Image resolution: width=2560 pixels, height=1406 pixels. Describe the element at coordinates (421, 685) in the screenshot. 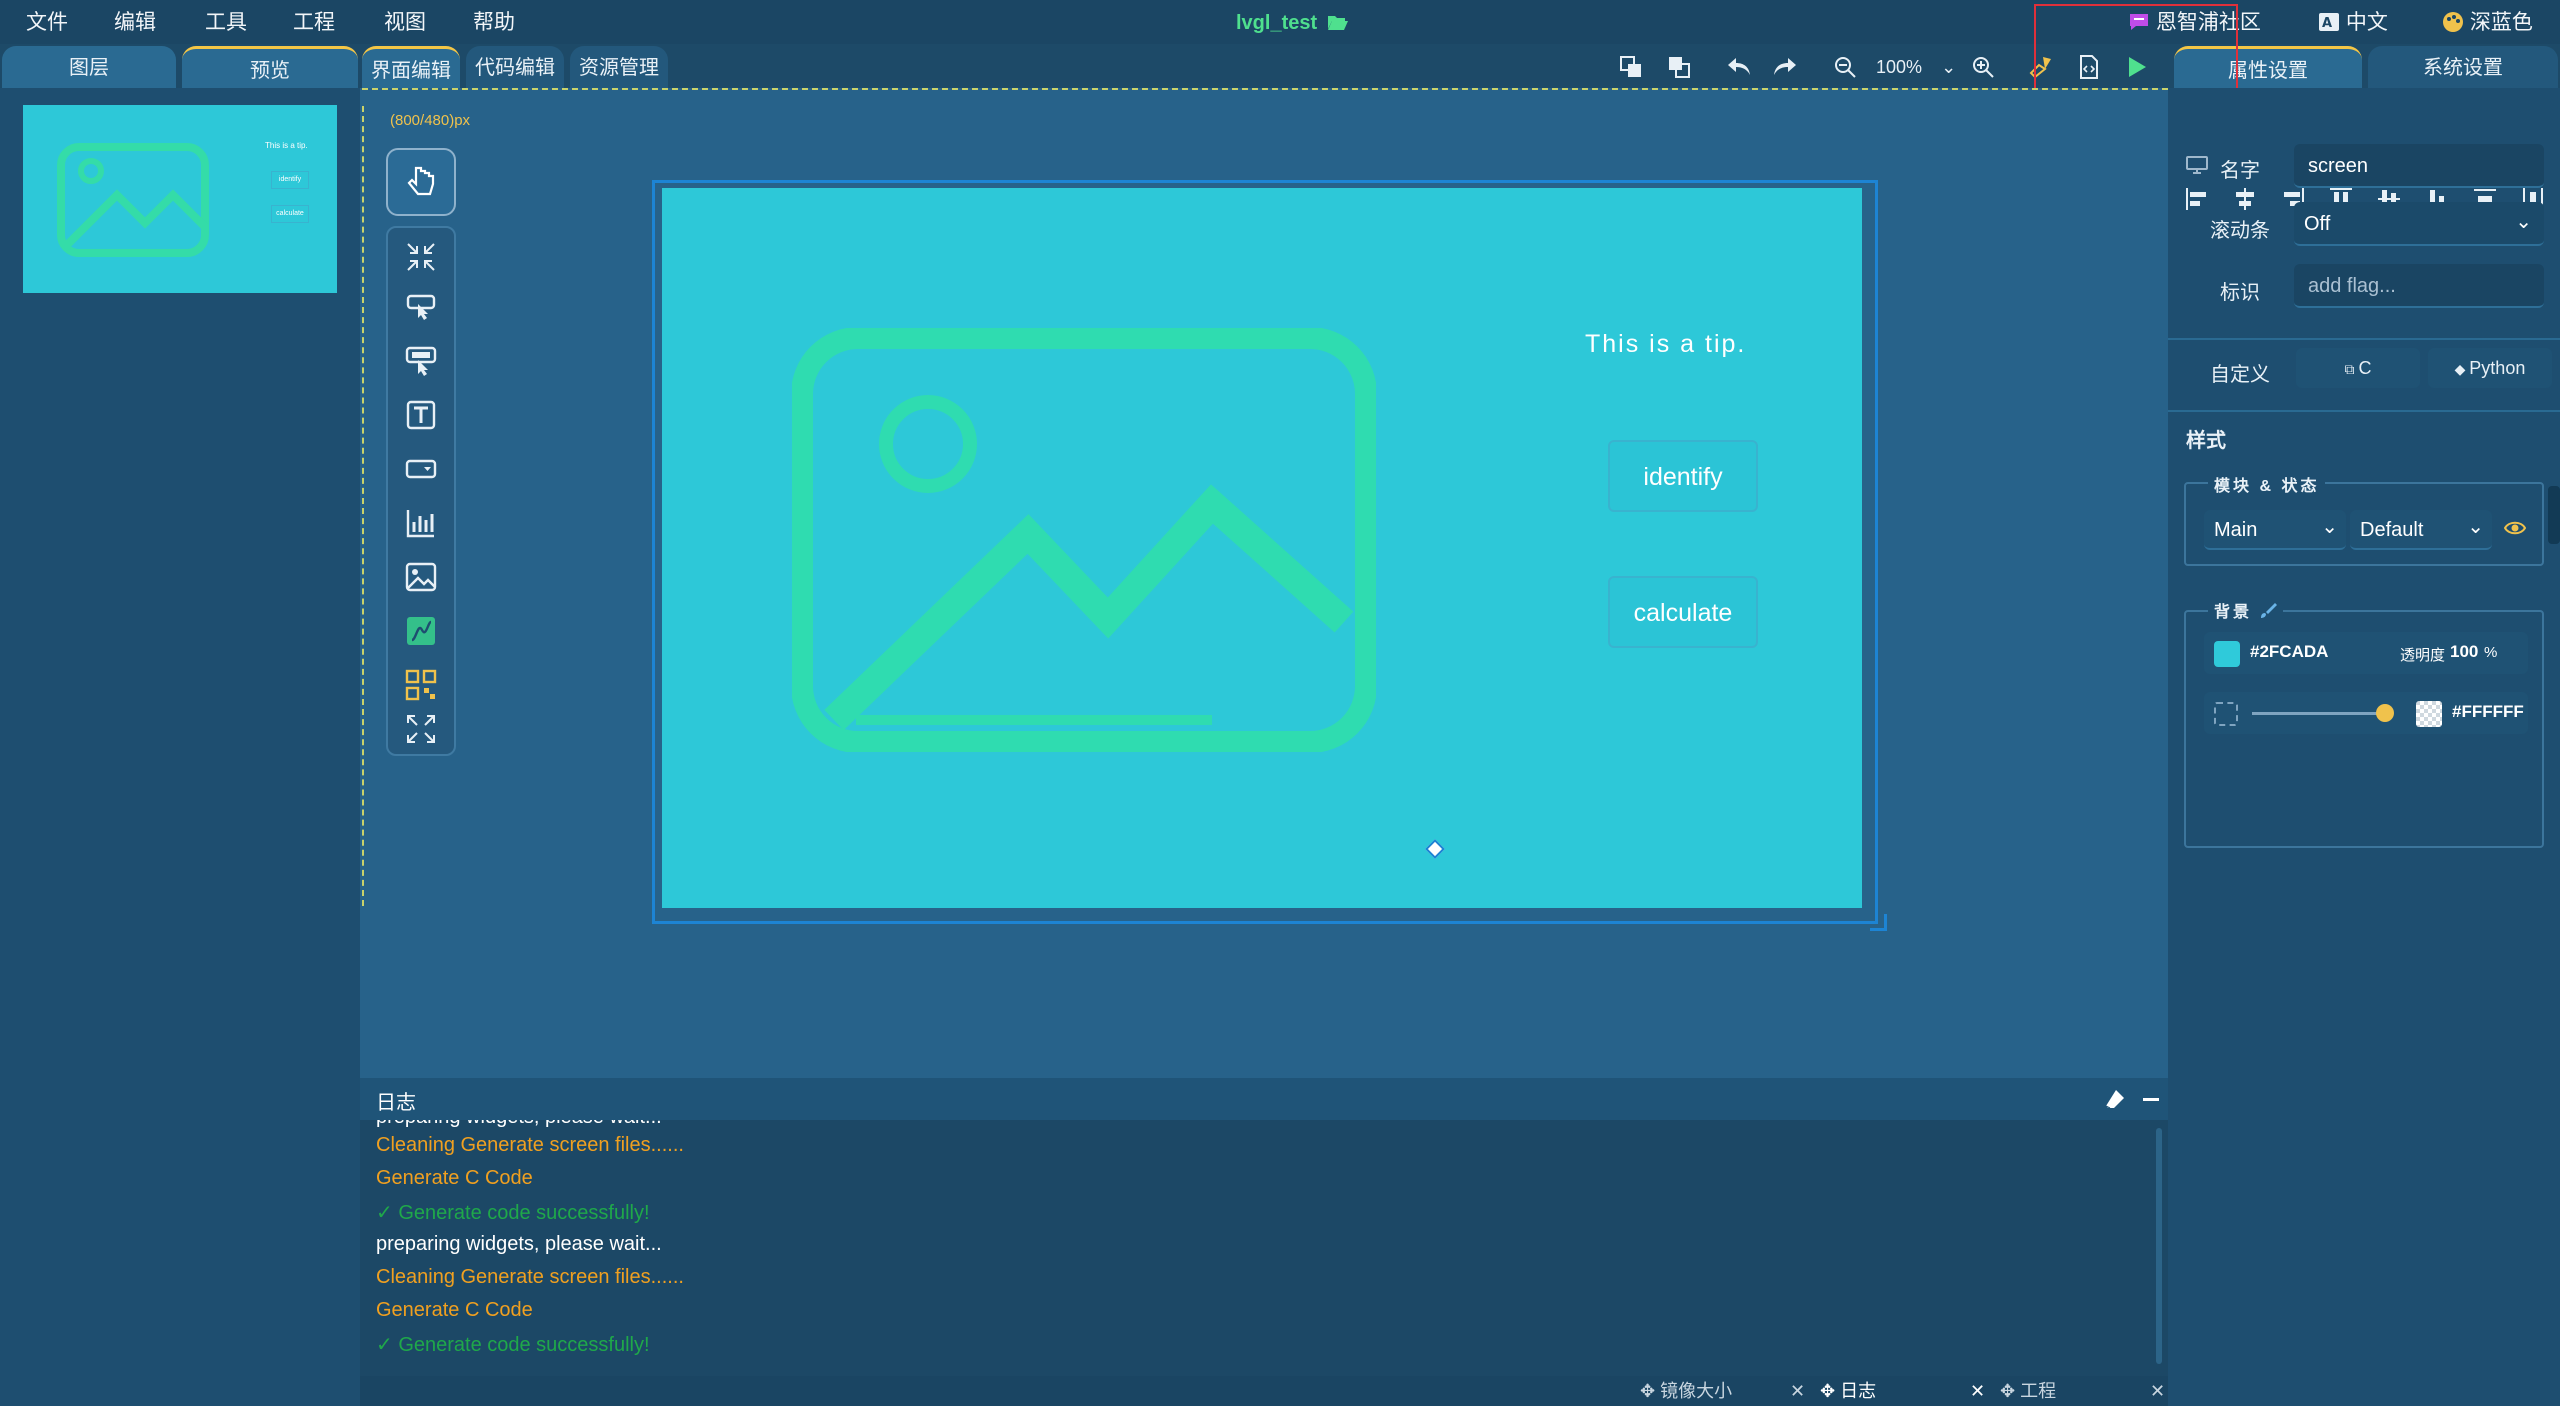

I see `qrcode-widget-icon` at that location.